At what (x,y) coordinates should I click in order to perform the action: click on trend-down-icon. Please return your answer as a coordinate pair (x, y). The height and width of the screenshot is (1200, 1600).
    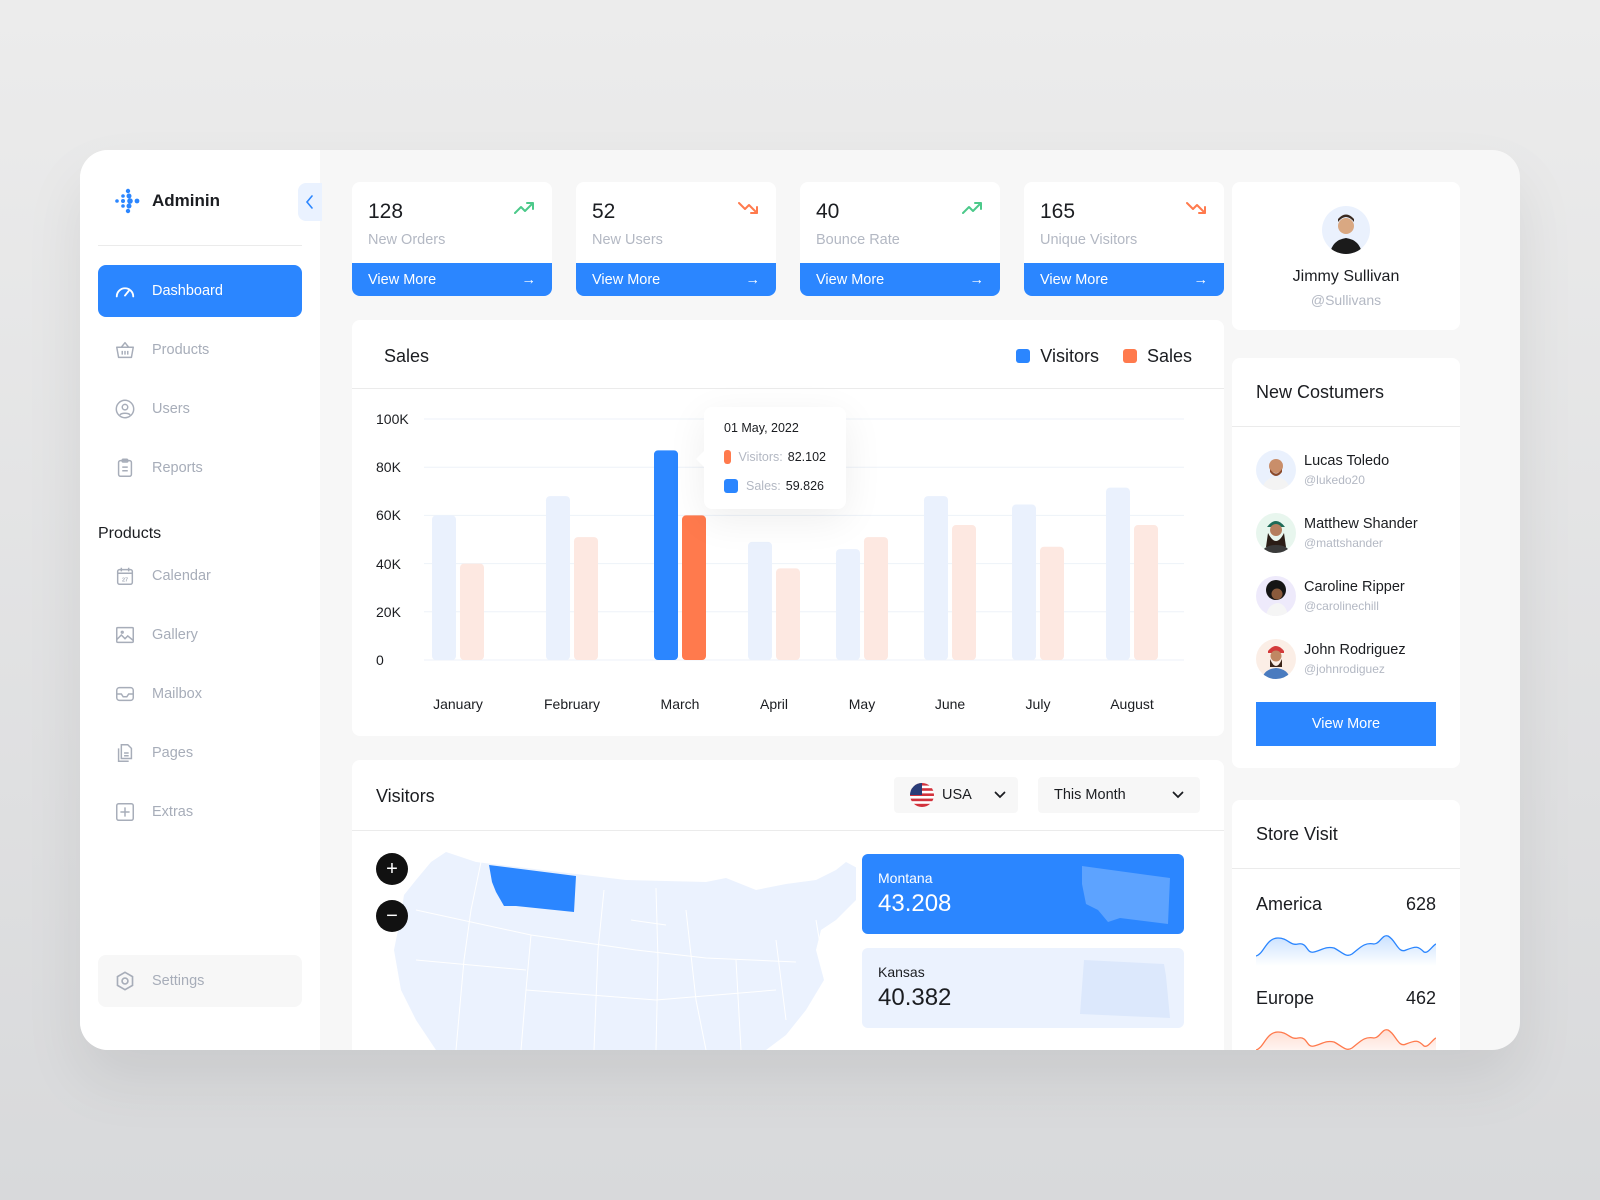
    Looking at the image, I should click on (748, 208).